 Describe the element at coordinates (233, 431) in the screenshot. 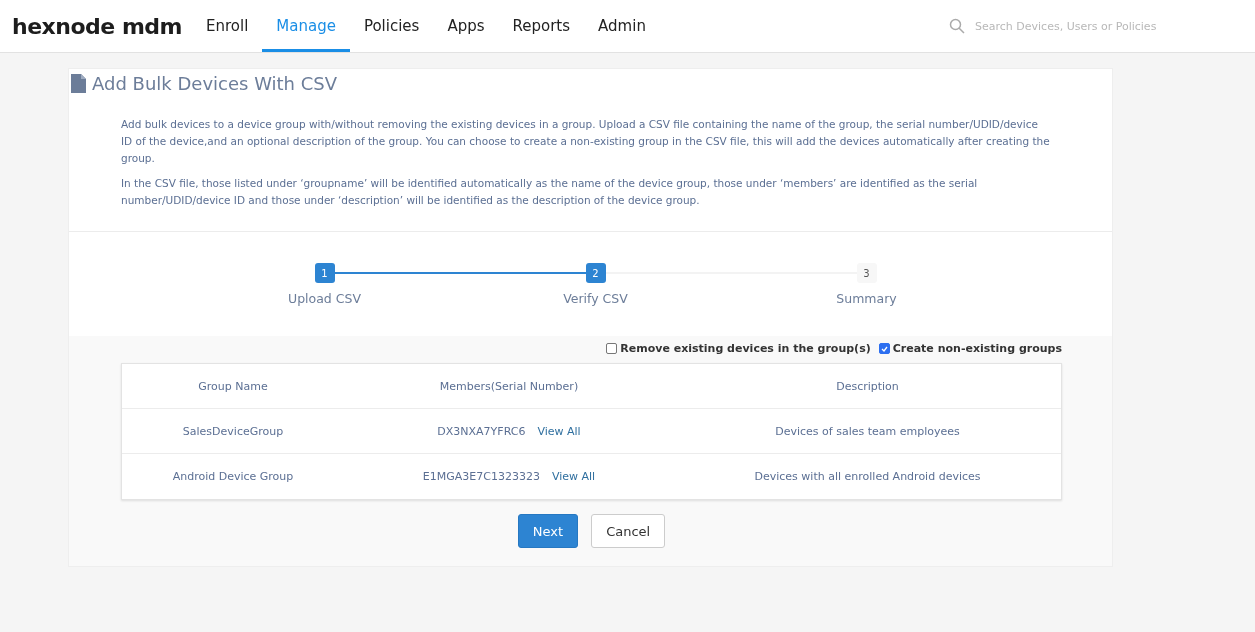

I see `table-cell: SalesDeviceGroup` at that location.